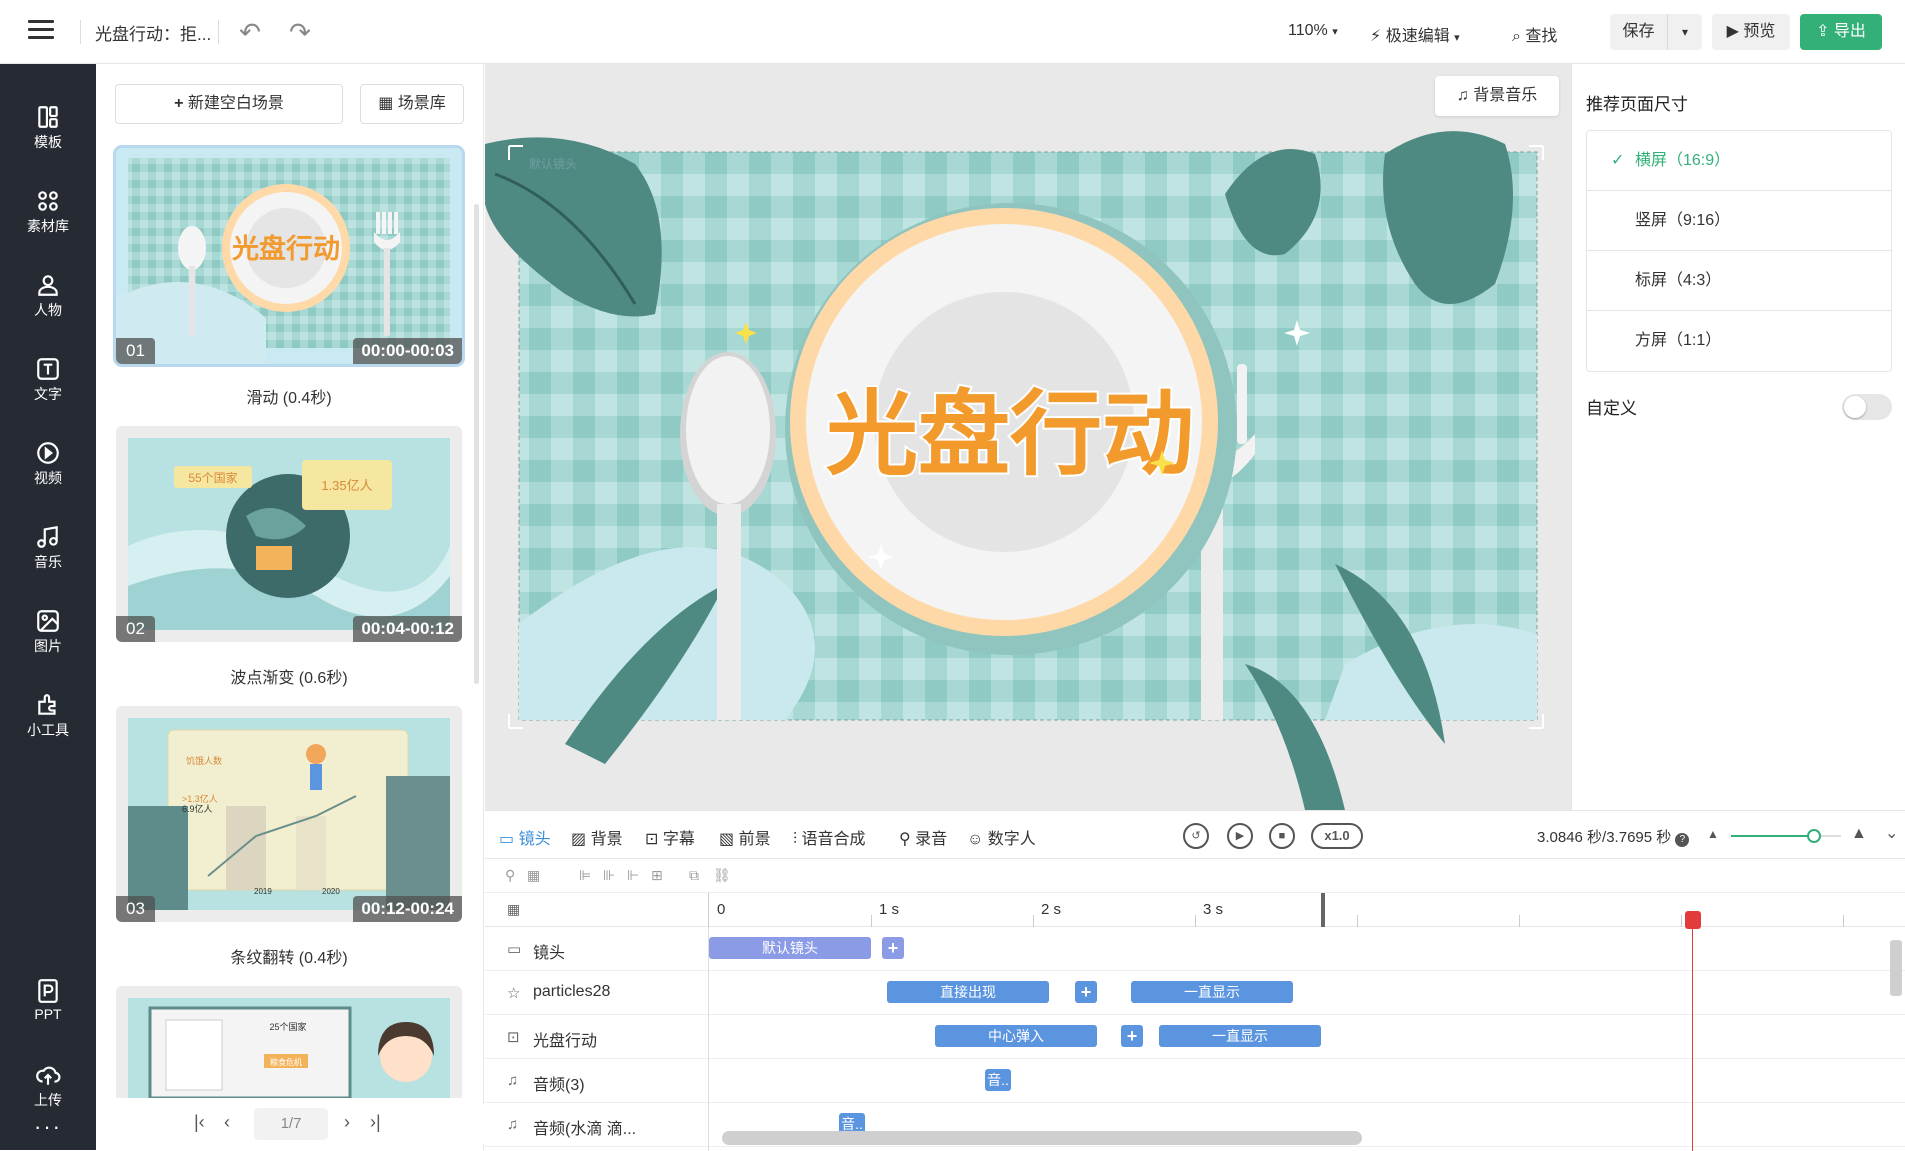  Describe the element at coordinates (833, 839) in the screenshot. I see `tab-label: 语音合成` at that location.